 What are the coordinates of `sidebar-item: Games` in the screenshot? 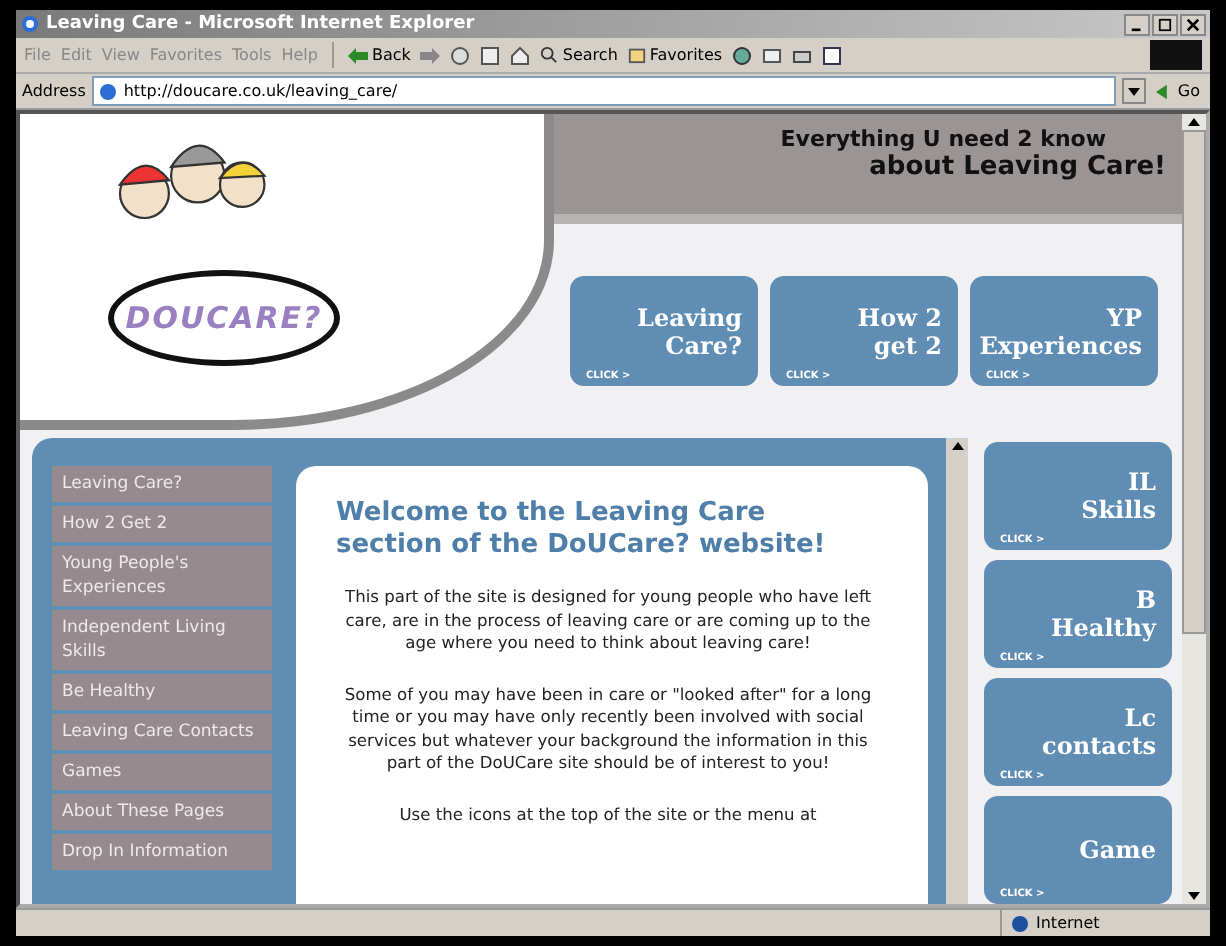 It's located at (162, 772).